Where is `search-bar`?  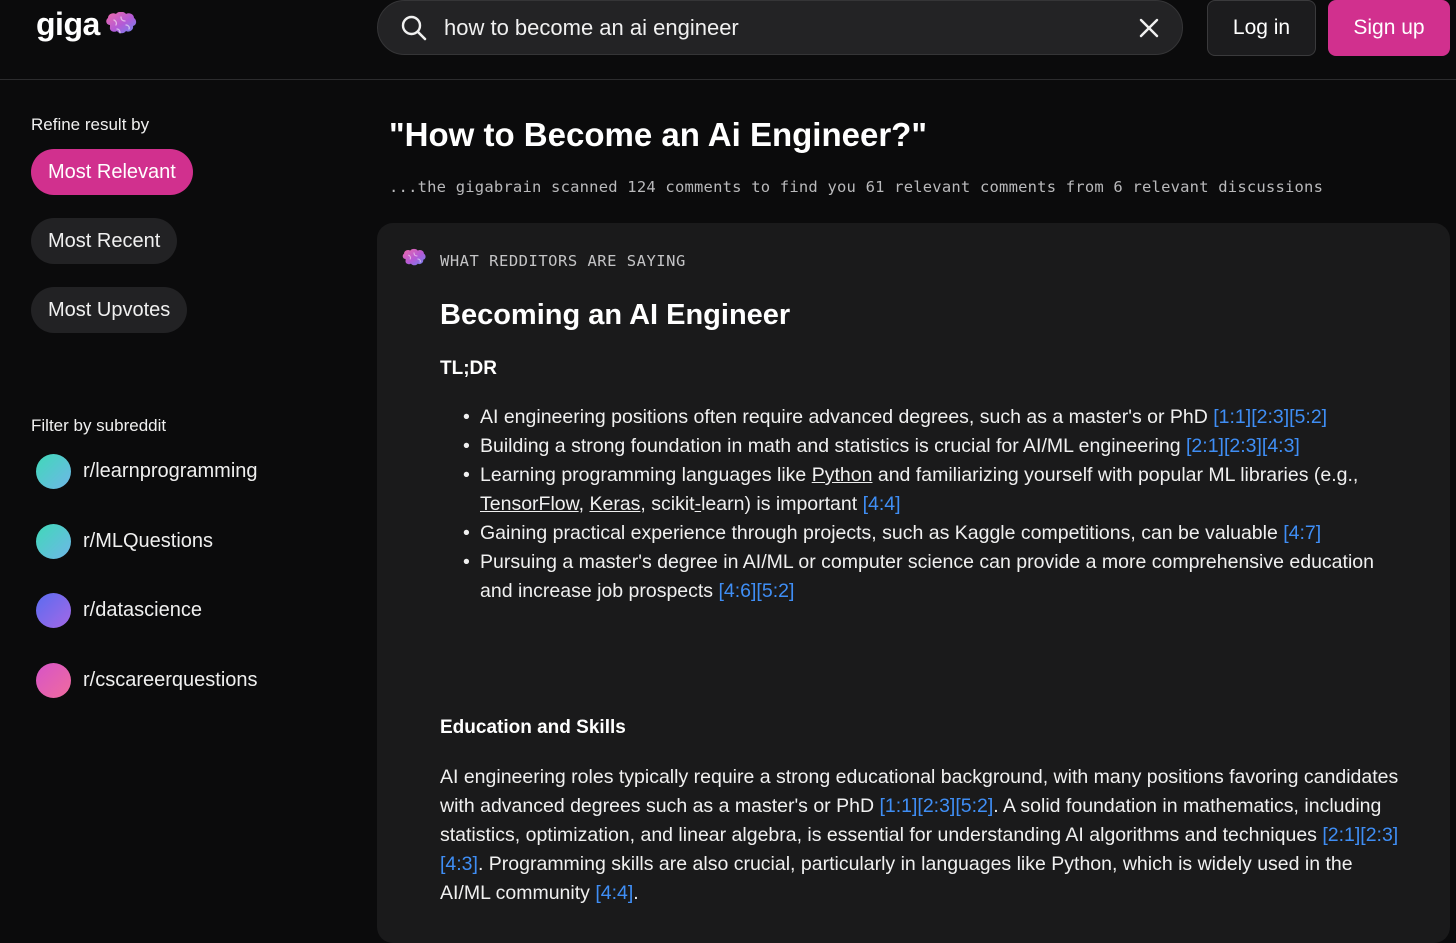 search-bar is located at coordinates (780, 27).